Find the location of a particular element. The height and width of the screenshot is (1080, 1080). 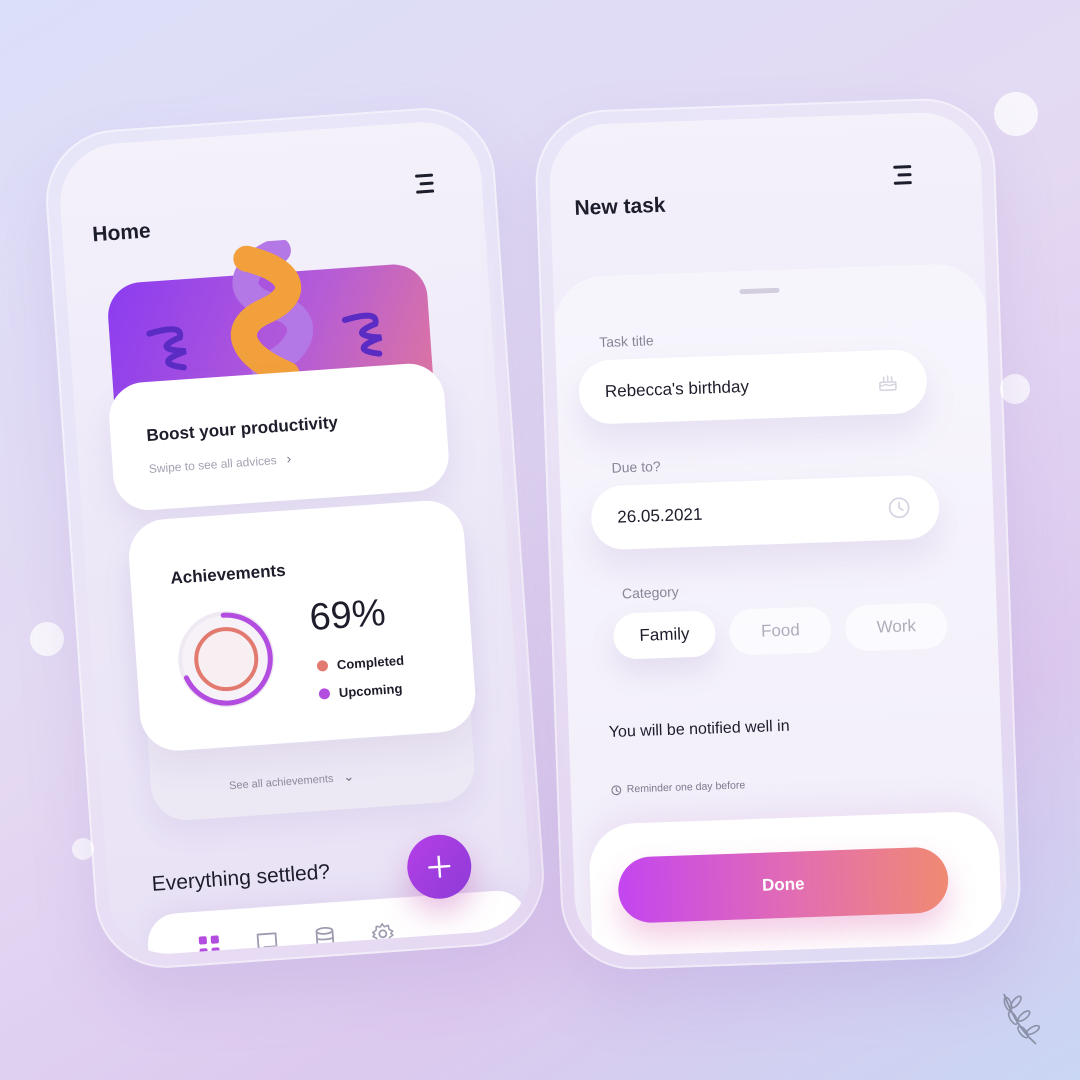

database-icon is located at coordinates (325, 937).